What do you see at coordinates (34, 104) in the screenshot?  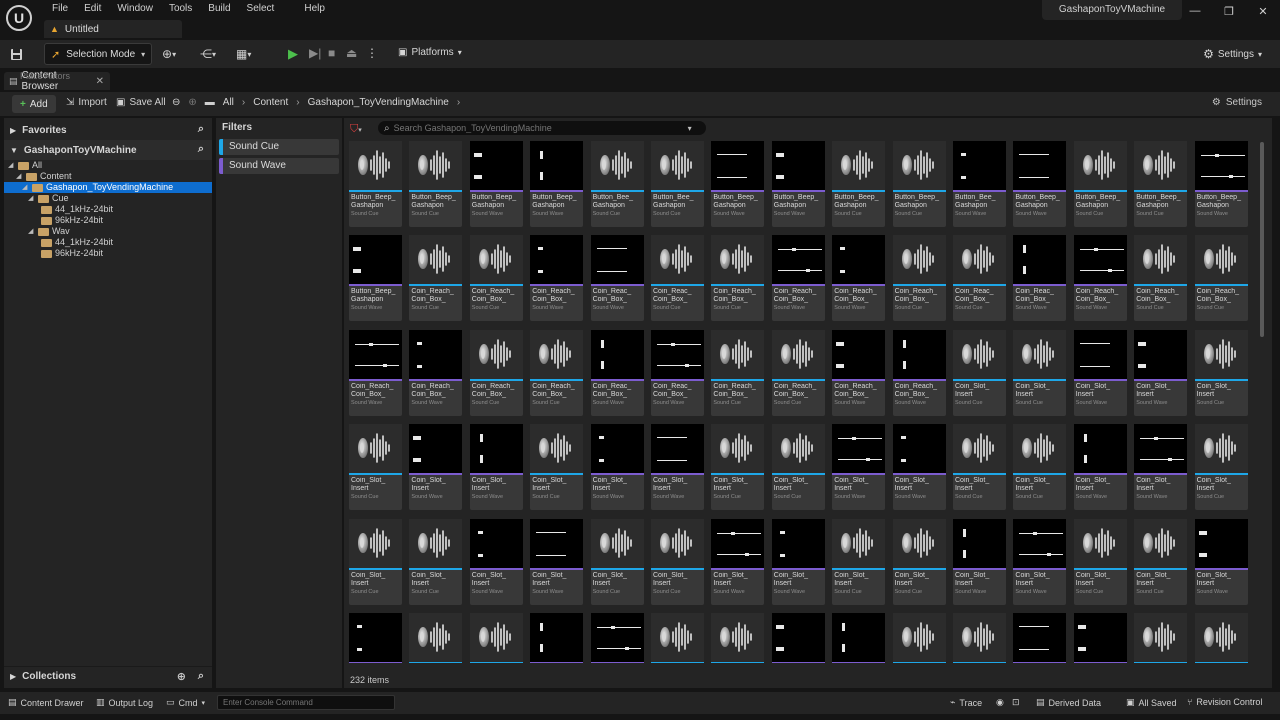 I see `add-button: + Add` at bounding box center [34, 104].